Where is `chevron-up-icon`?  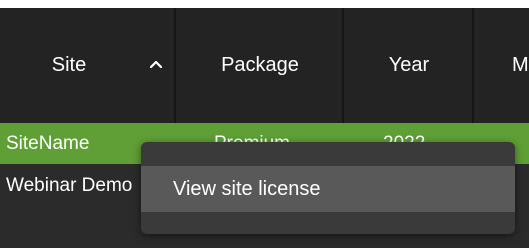
chevron-up-icon is located at coordinates (156, 64).